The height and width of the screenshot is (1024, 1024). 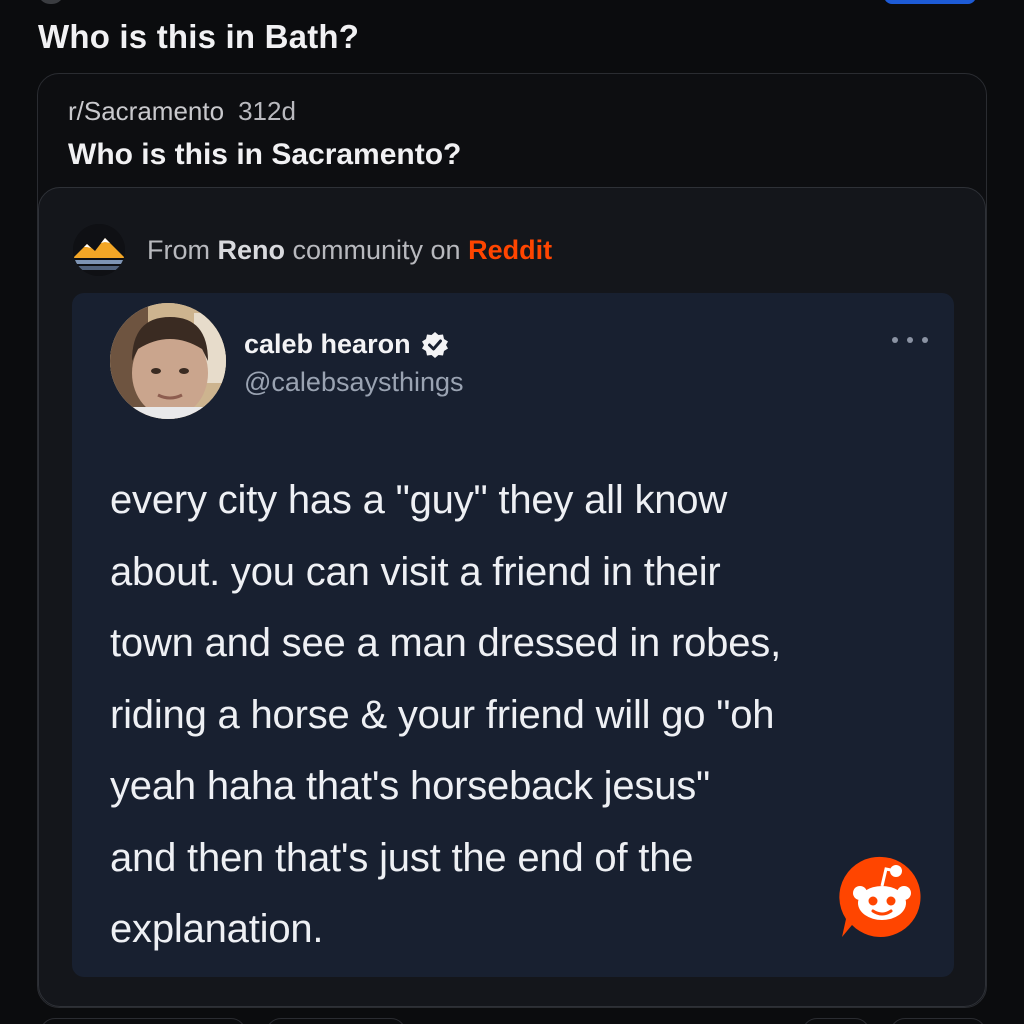 What do you see at coordinates (880, 896) in the screenshot?
I see `reddit-snoo-icon` at bounding box center [880, 896].